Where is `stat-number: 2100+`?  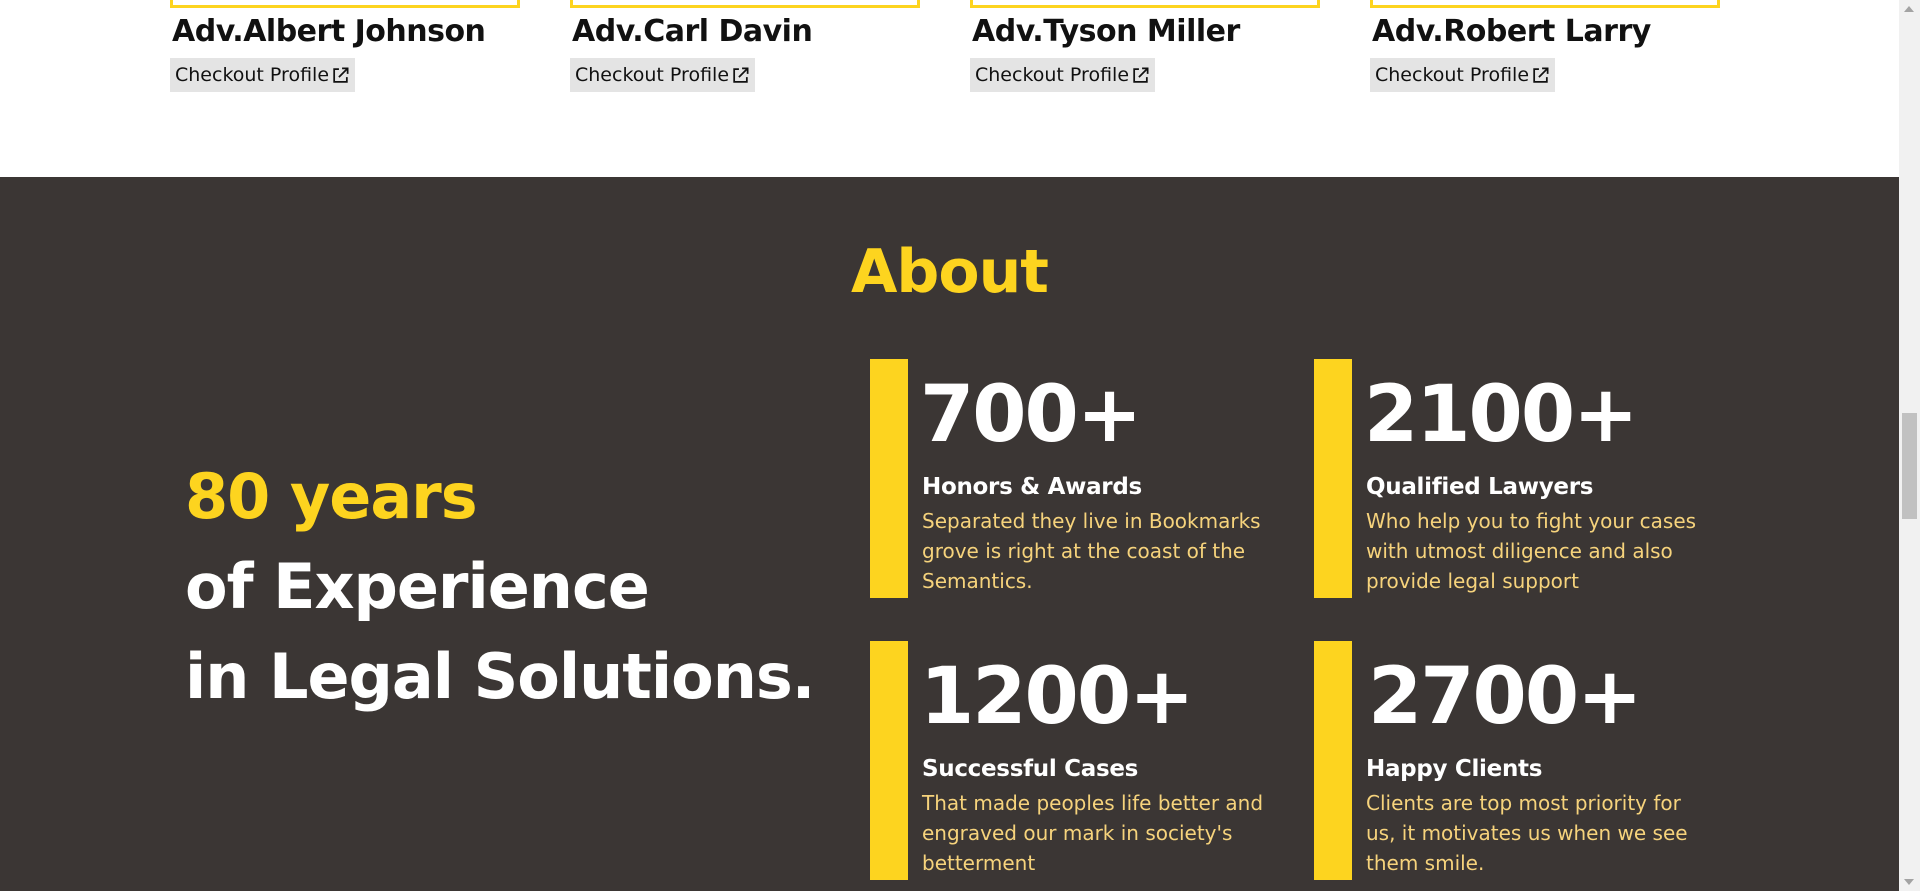 stat-number: 2100+ is located at coordinates (1501, 415).